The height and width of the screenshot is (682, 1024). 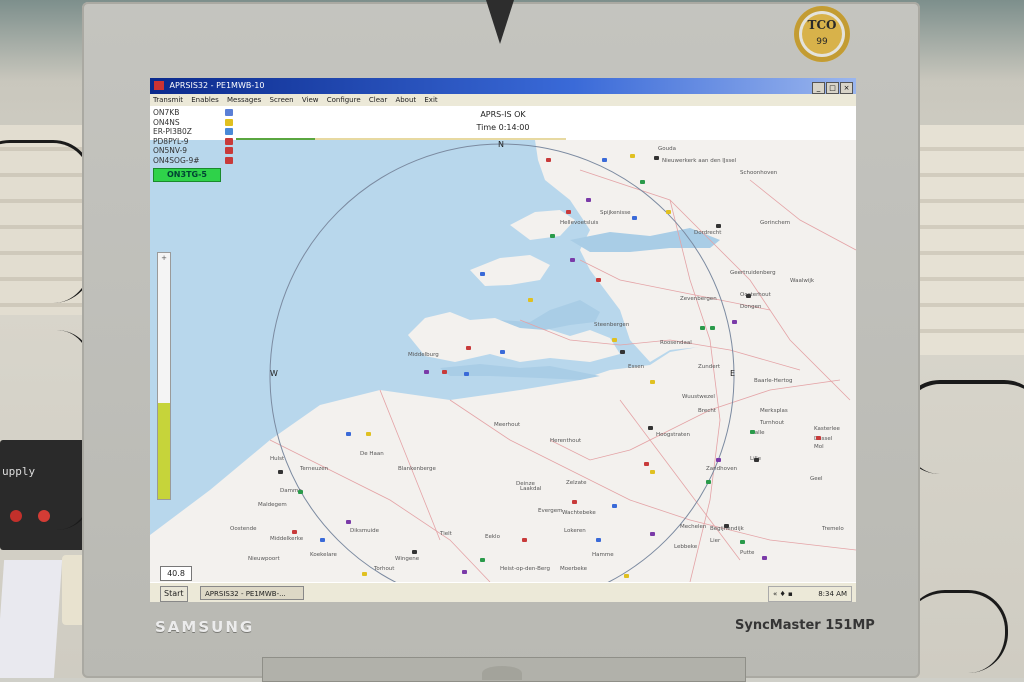 I want to click on station-callsign: ON4NS, so click(x=166, y=122).